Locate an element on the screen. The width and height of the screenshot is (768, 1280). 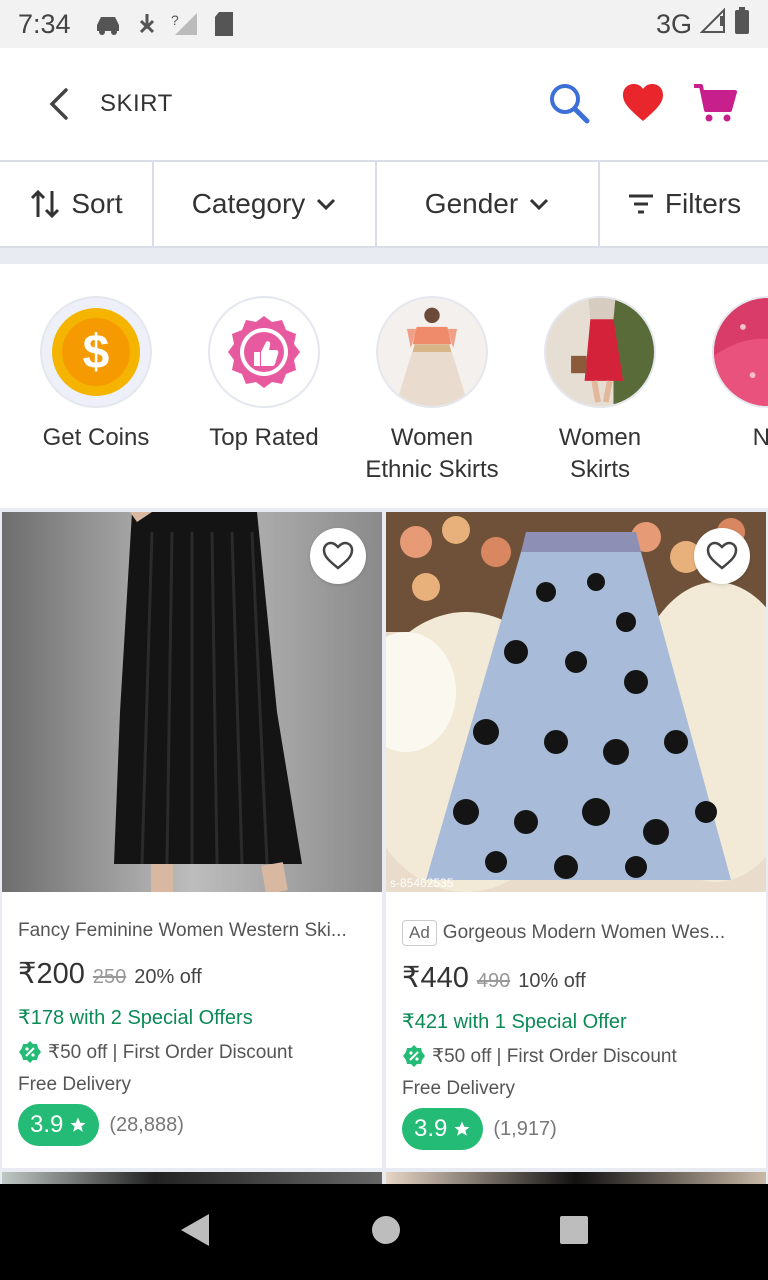
triangle-back-icon is located at coordinates (194, 1229).